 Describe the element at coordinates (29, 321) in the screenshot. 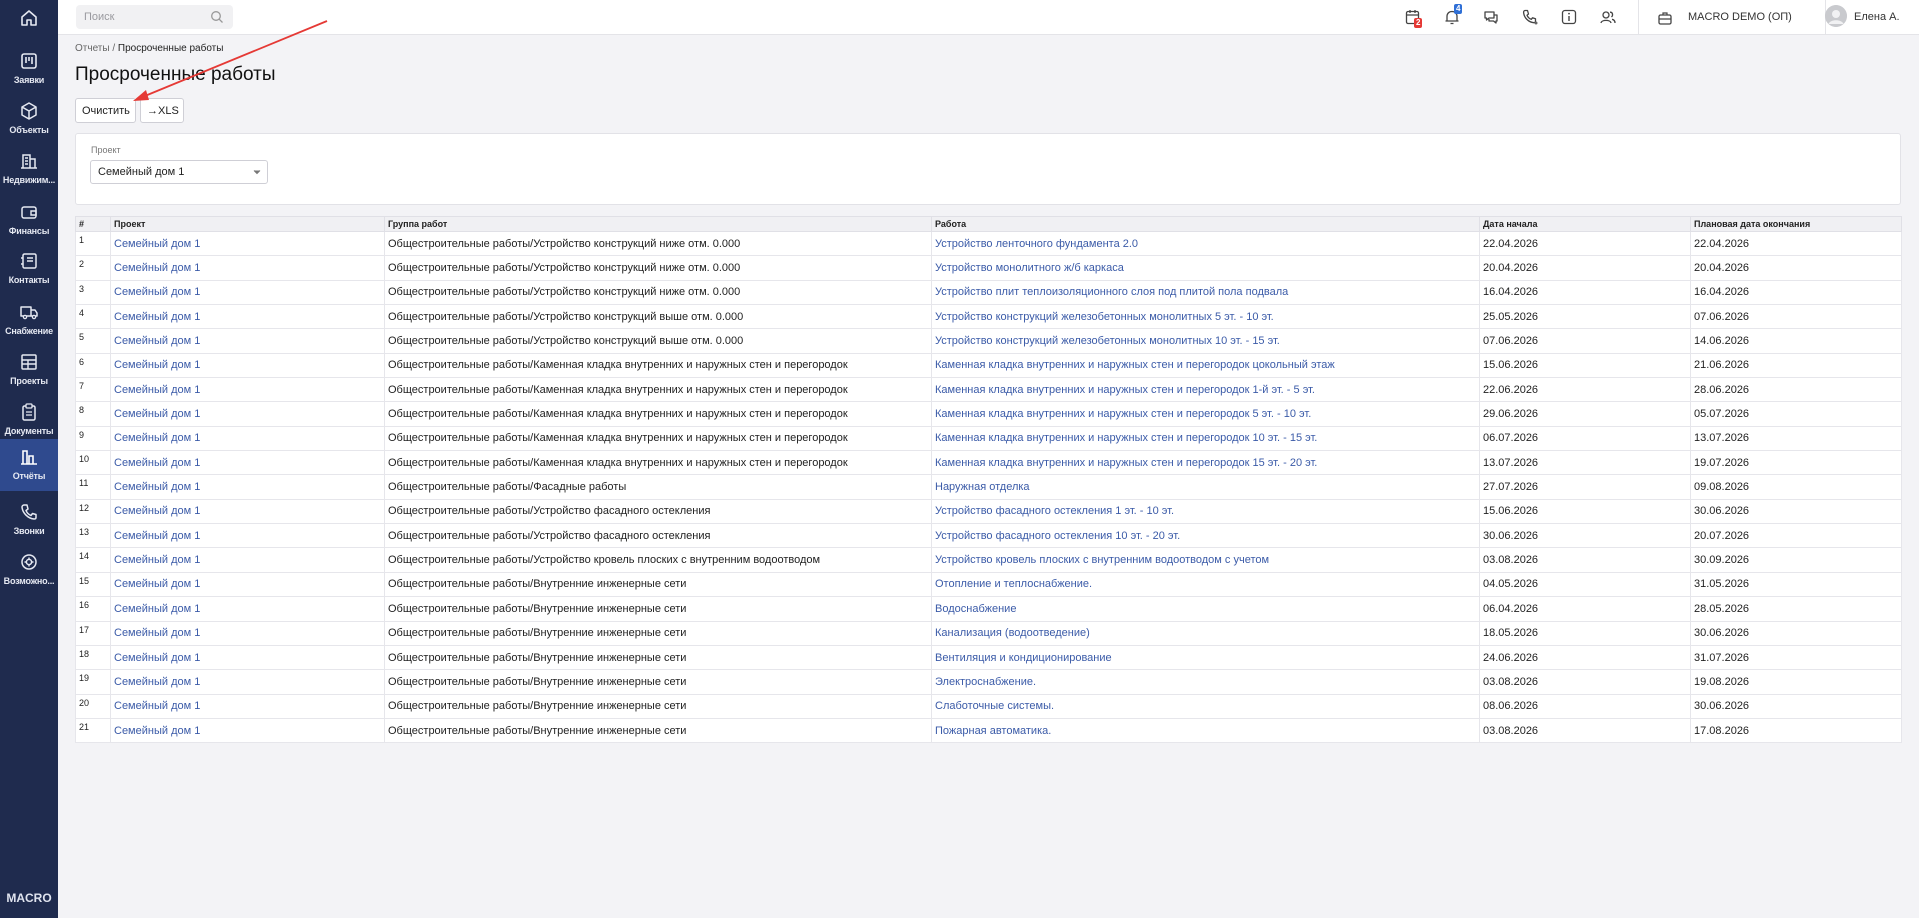

I see `sidebar-item-supply: Снабжение` at that location.